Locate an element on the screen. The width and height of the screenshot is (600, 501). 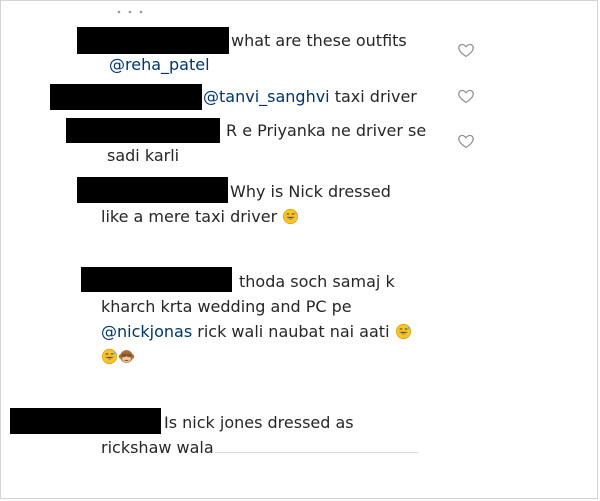
comment-5-body: rick wali naubat nai aati is located at coordinates (291, 331).